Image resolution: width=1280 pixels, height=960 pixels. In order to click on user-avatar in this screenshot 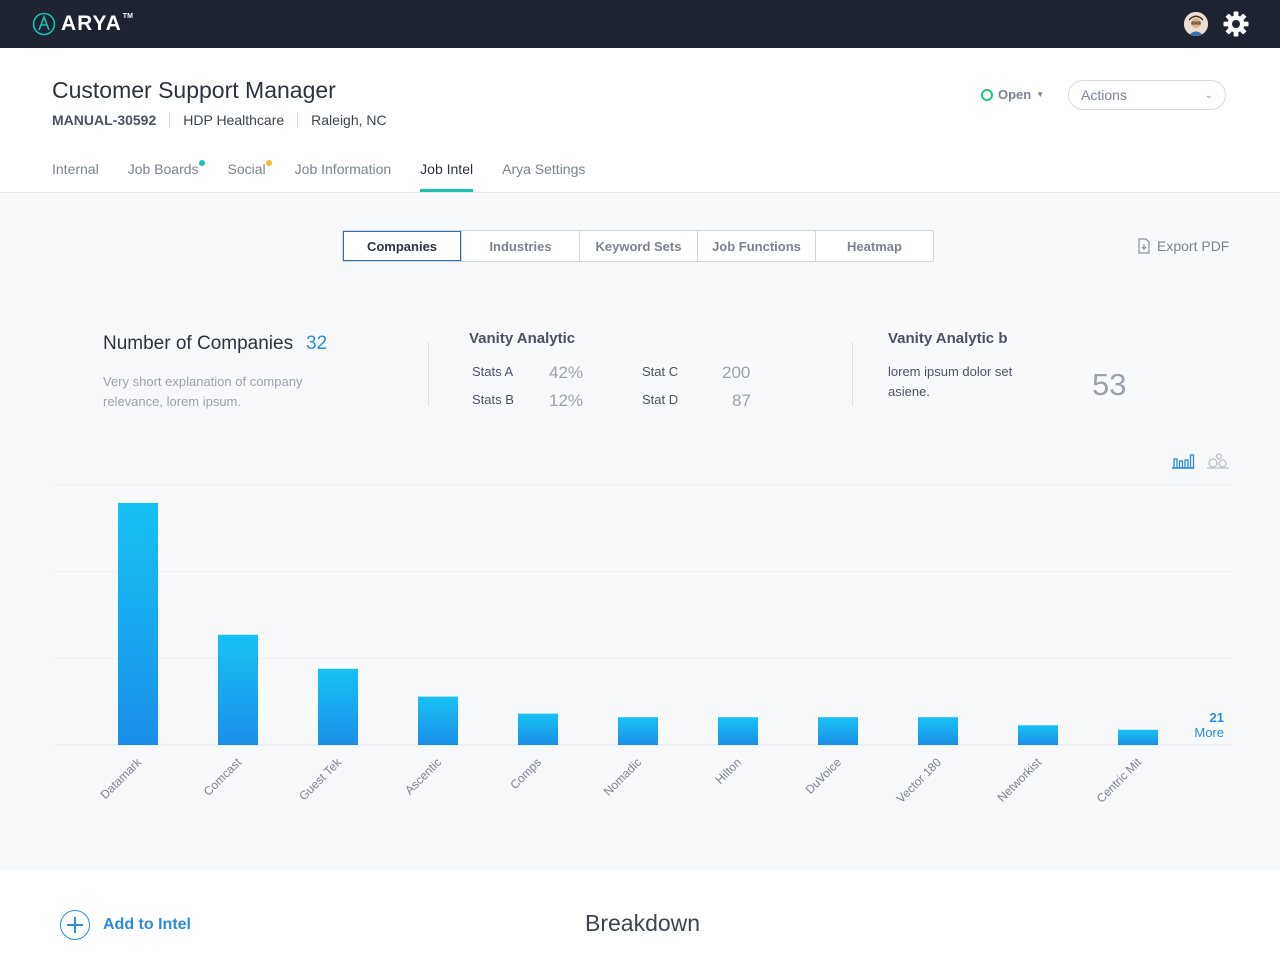, I will do `click(1196, 24)`.